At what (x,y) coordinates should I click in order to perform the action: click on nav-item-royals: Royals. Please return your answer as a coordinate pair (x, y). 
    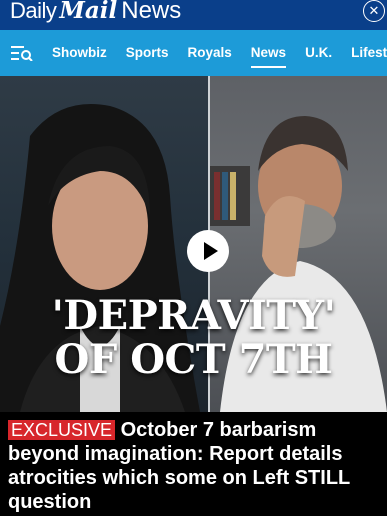
    Looking at the image, I should click on (210, 53).